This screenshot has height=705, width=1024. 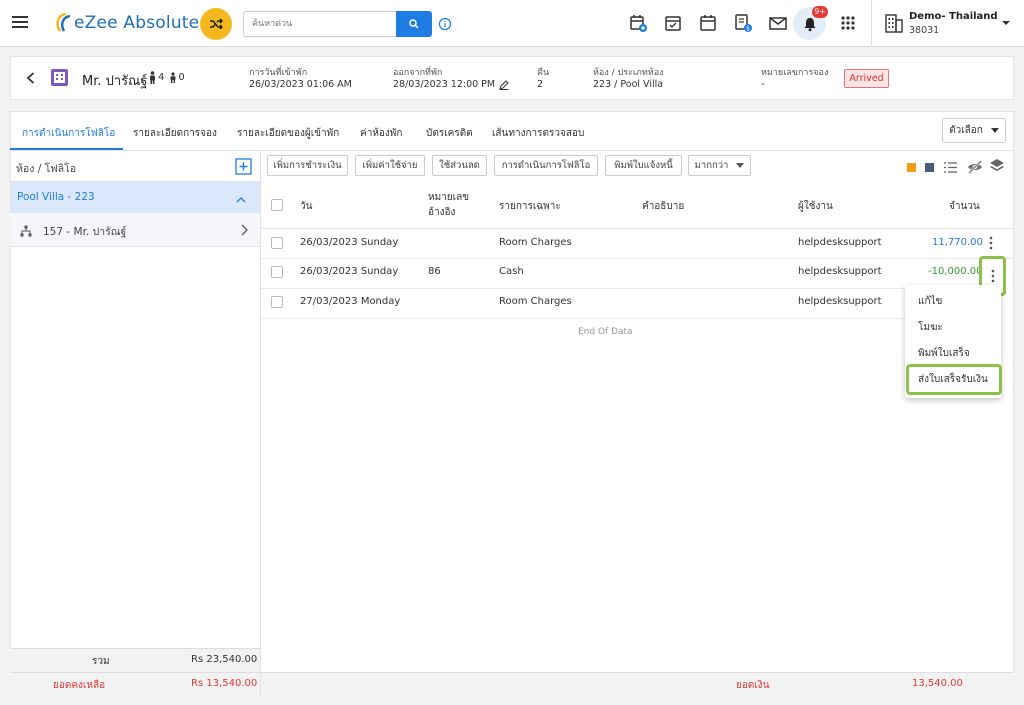 What do you see at coordinates (795, 73) in the screenshot?
I see `reservation-number-label: หมายเลขการจอง` at bounding box center [795, 73].